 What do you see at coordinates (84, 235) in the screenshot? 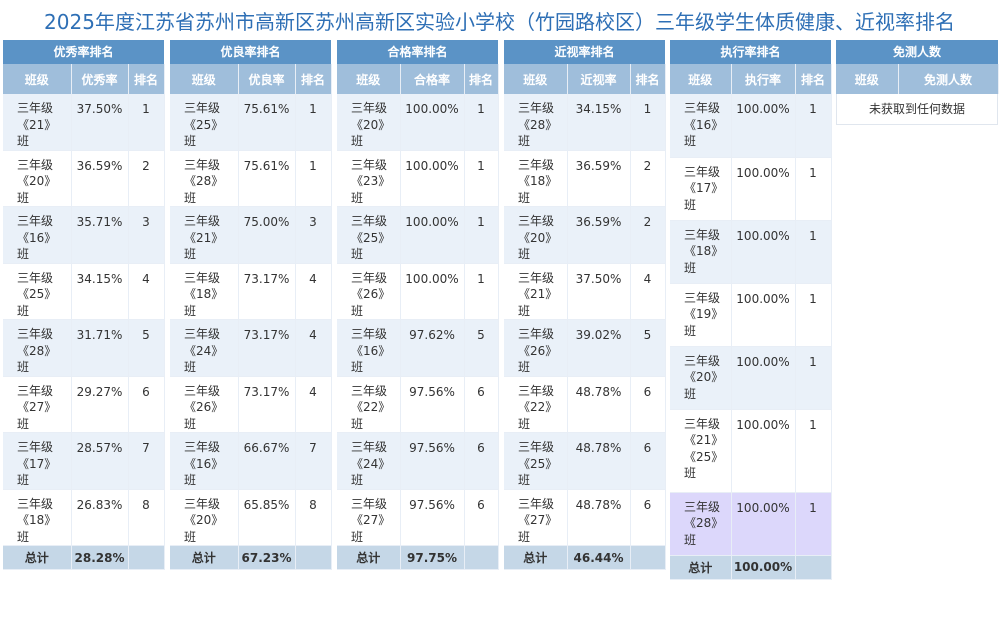
I see `table-row: 三年级《16》班 35.71% 3` at bounding box center [84, 235].